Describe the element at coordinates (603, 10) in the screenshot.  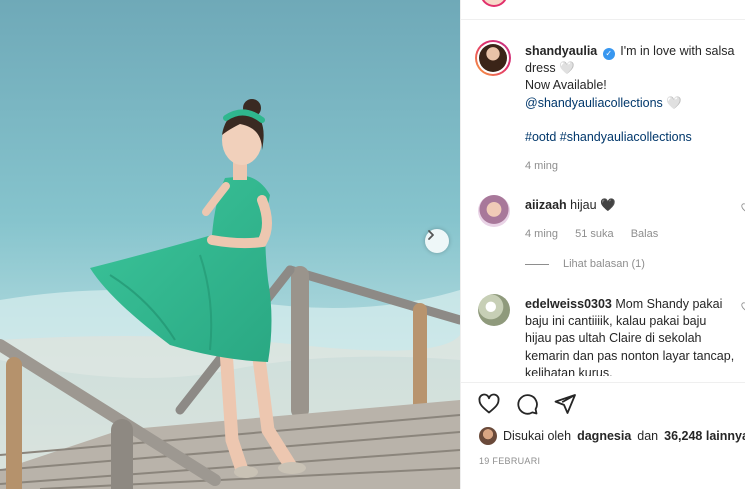
I see `post-header` at that location.